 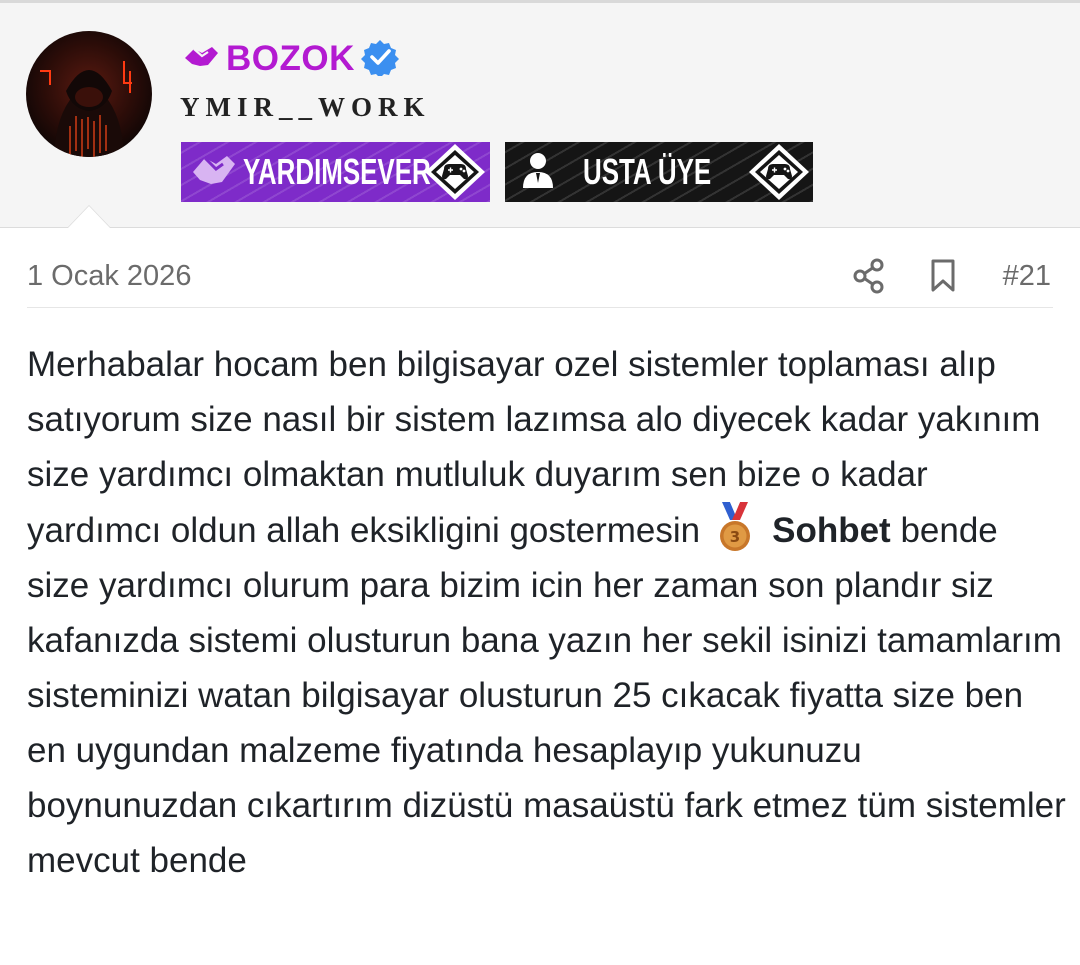 I want to click on avatar, so click(x=89, y=94).